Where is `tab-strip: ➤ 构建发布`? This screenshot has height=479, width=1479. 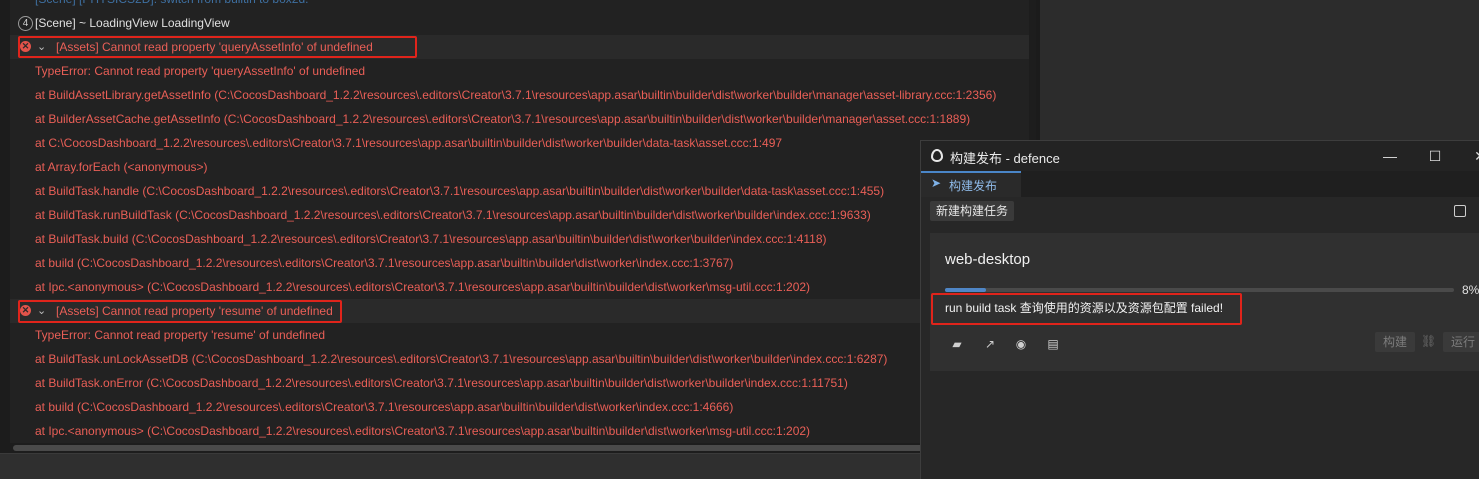
tab-strip: ➤ 构建发布 is located at coordinates (1200, 184).